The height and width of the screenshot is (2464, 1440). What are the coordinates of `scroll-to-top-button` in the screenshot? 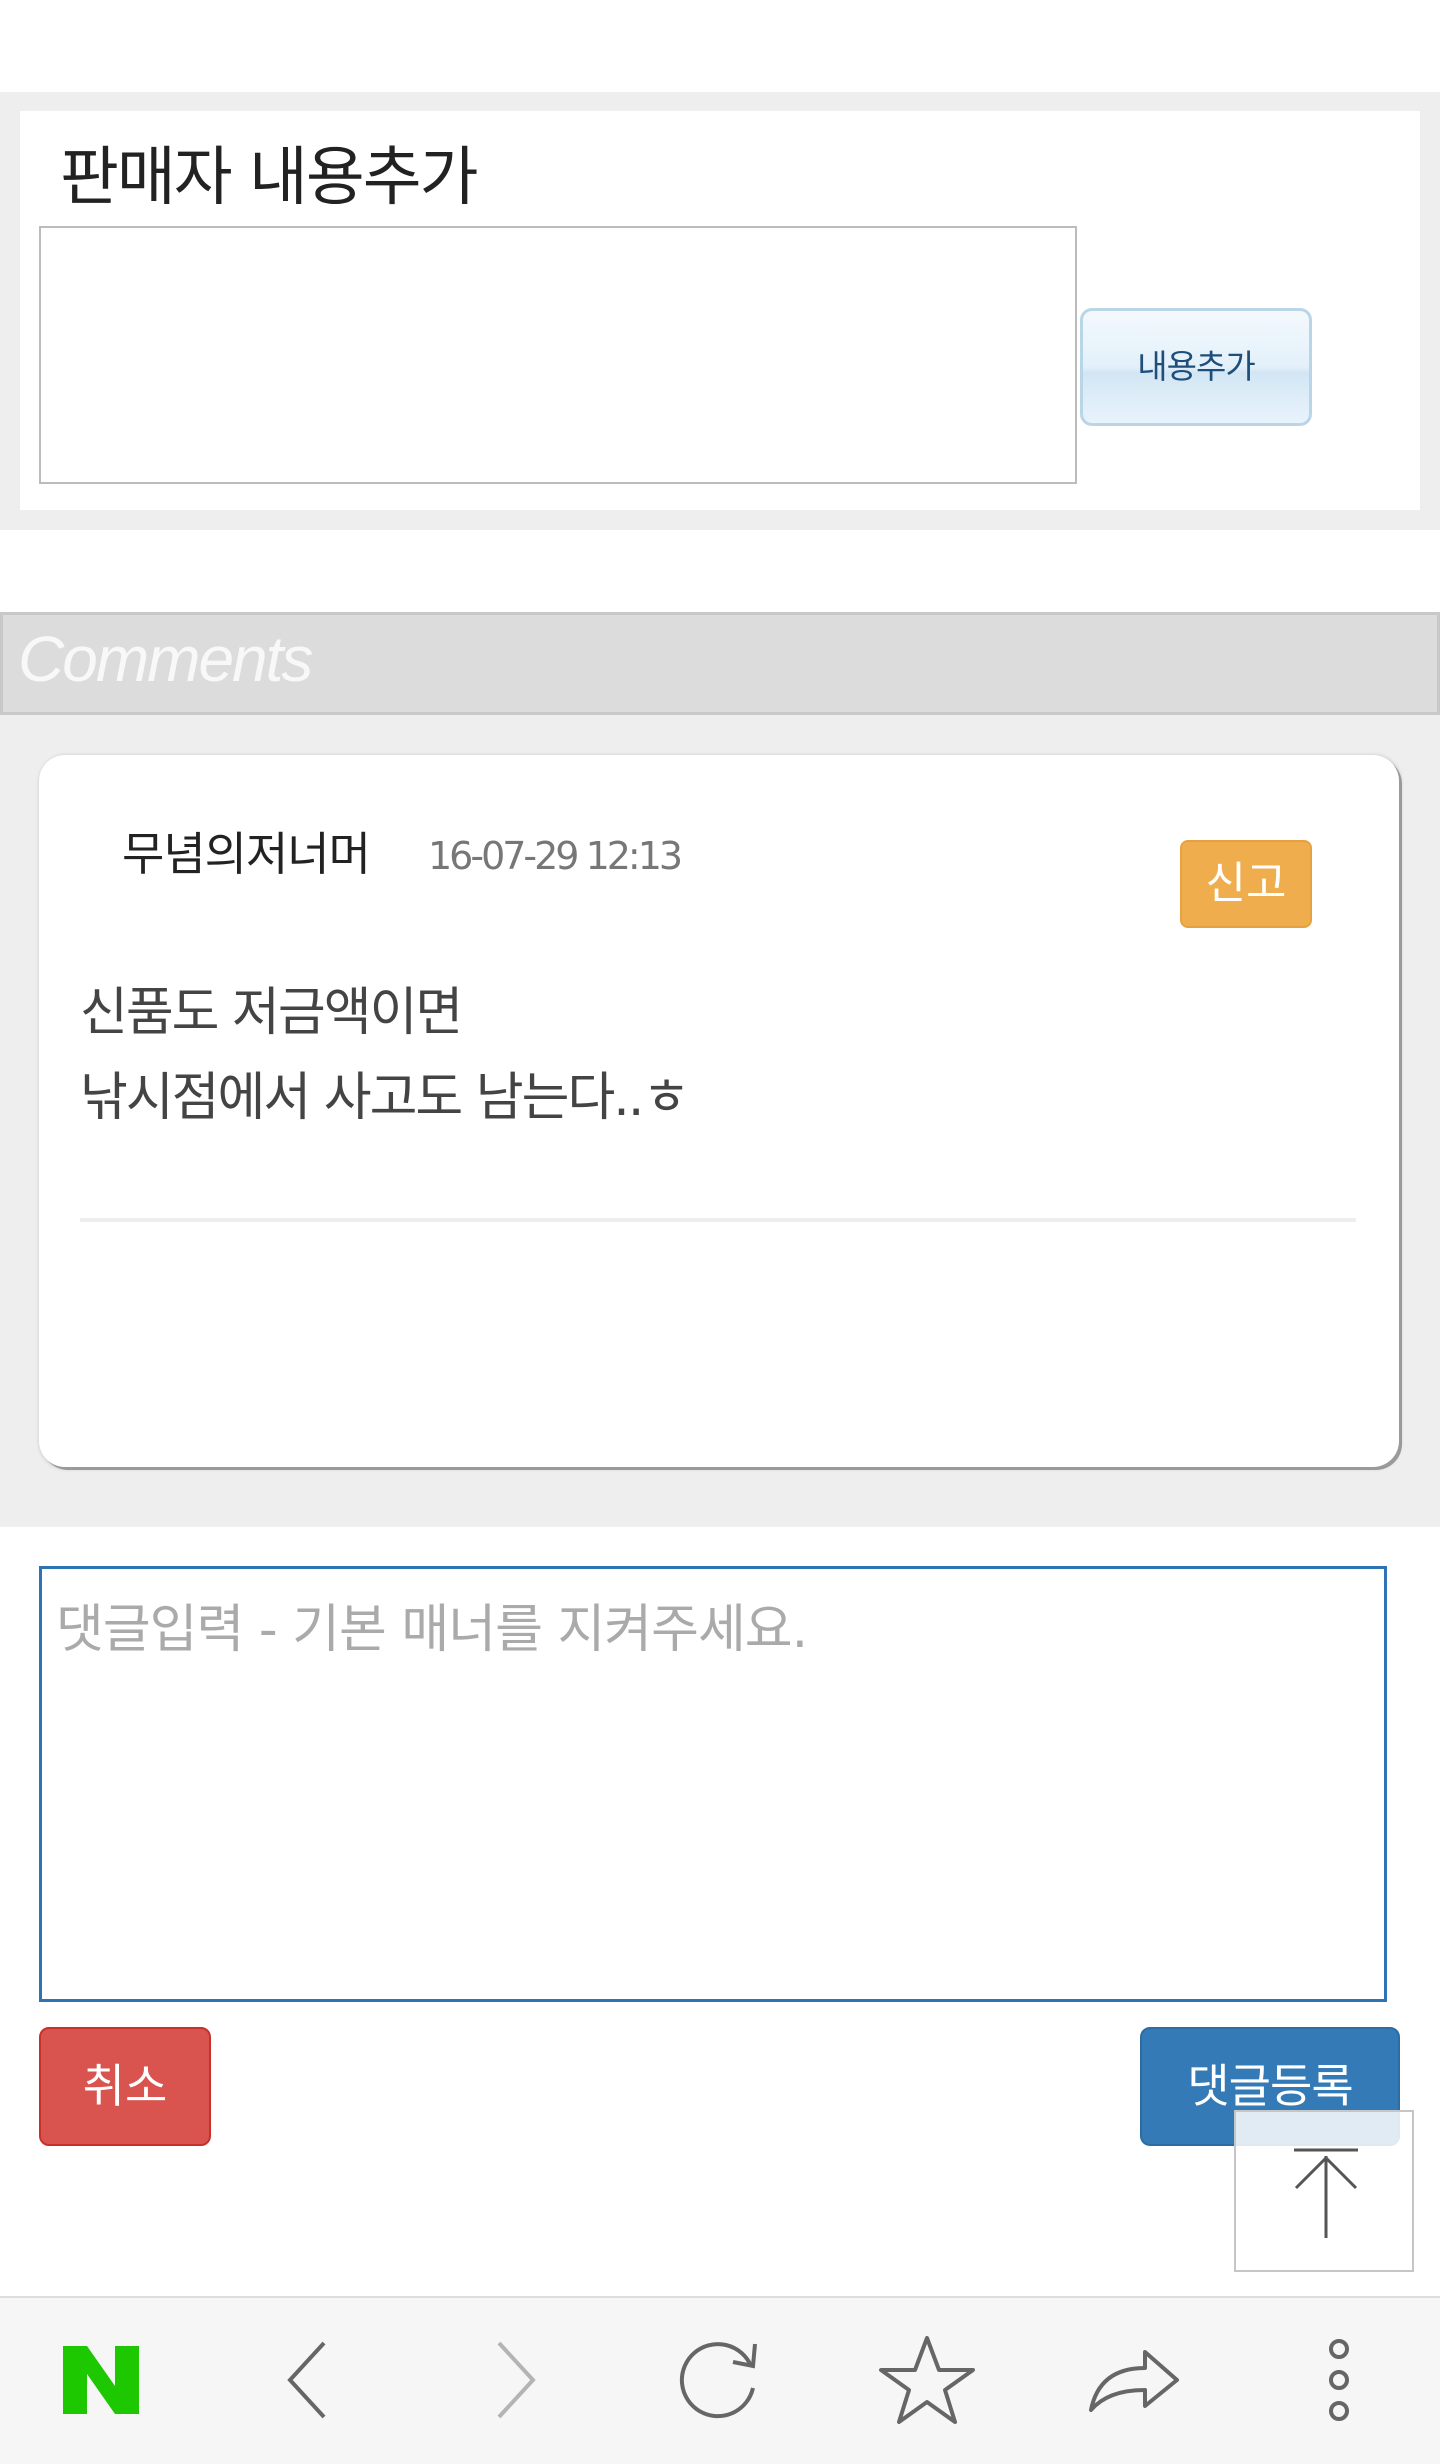 It's located at (1324, 2191).